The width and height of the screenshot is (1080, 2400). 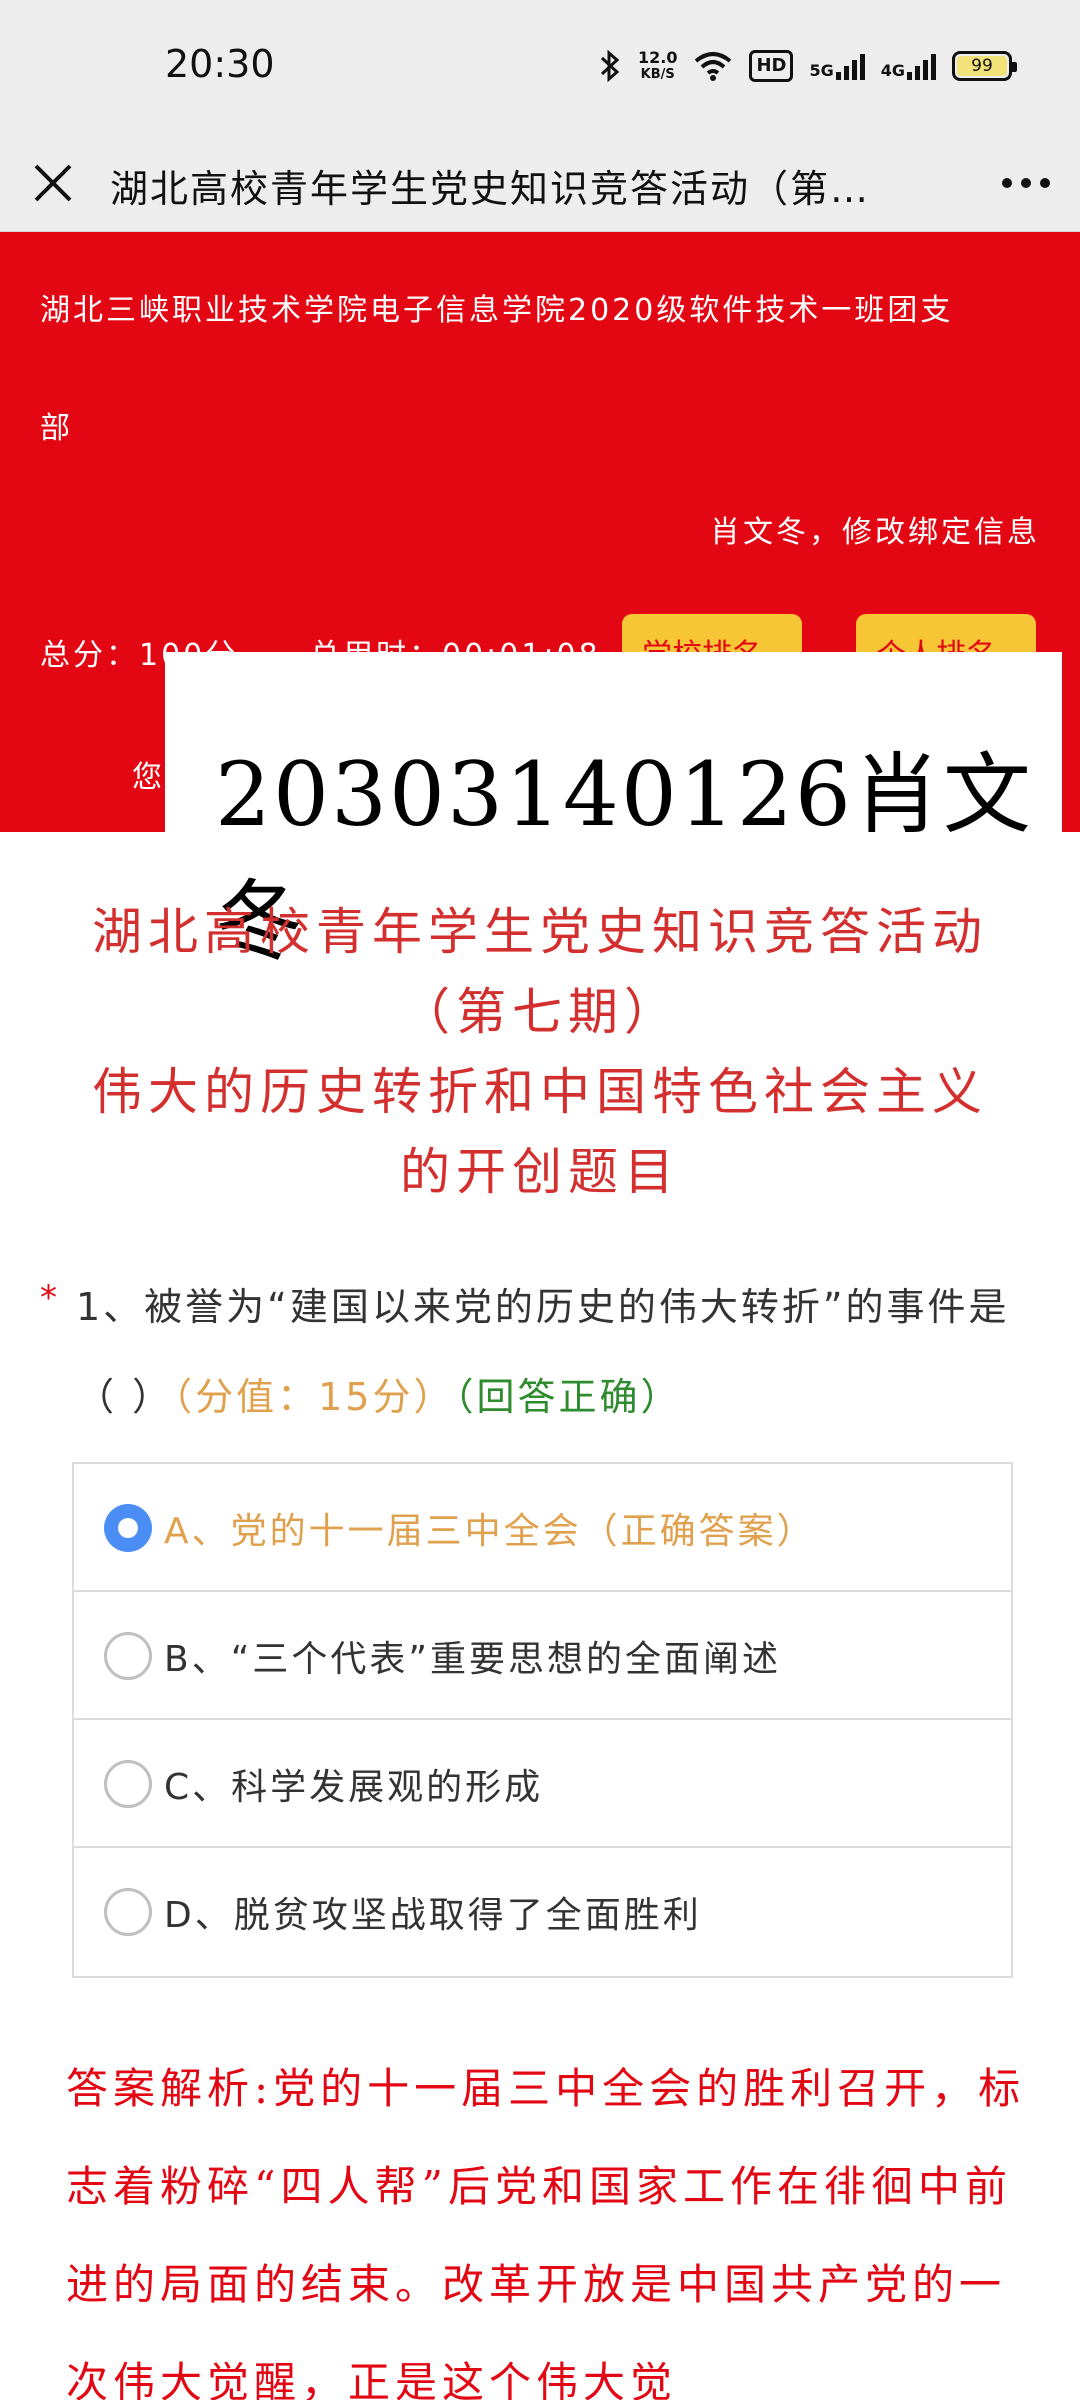 I want to click on name-overlay: 20303140126肖文冬, so click(x=613, y=812).